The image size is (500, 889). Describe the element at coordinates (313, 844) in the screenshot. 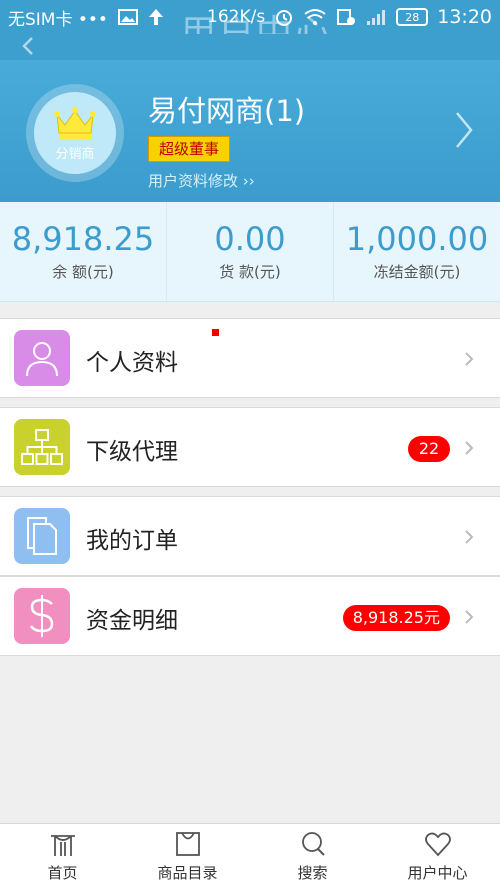

I see `search-icon` at that location.